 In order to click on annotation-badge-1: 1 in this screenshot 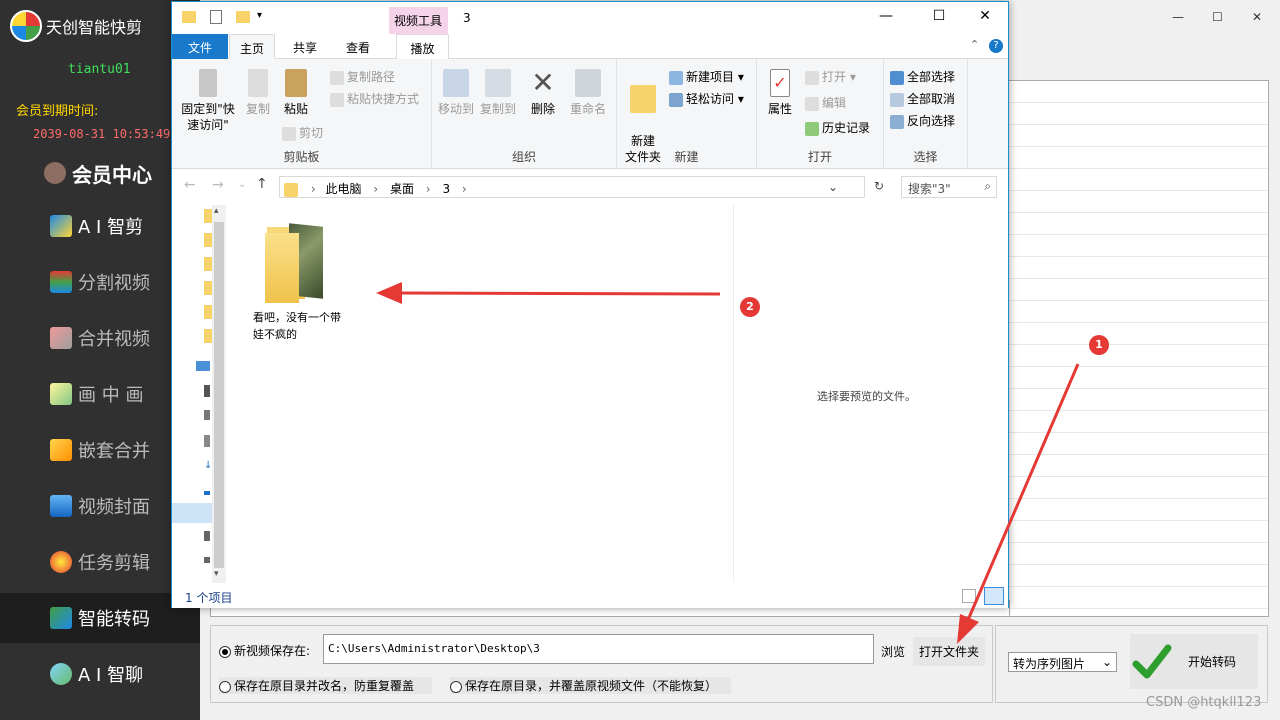, I will do `click(1099, 345)`.